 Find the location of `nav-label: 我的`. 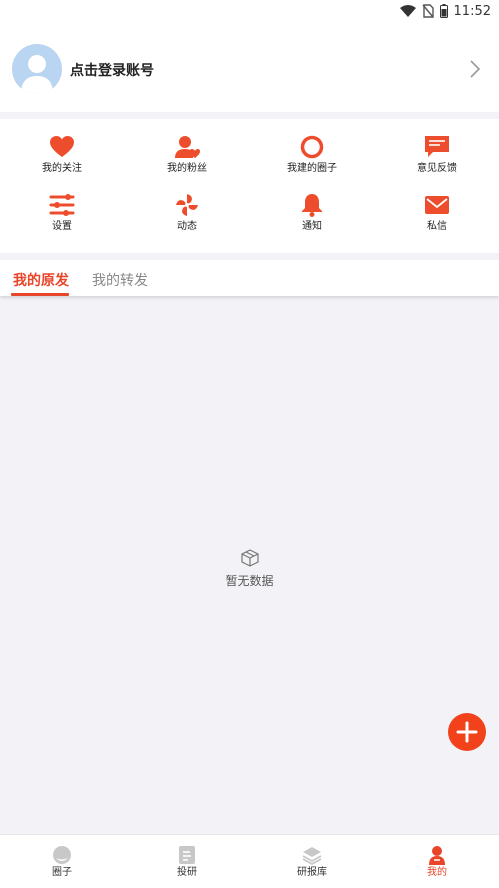

nav-label: 我的 is located at coordinates (437, 872).